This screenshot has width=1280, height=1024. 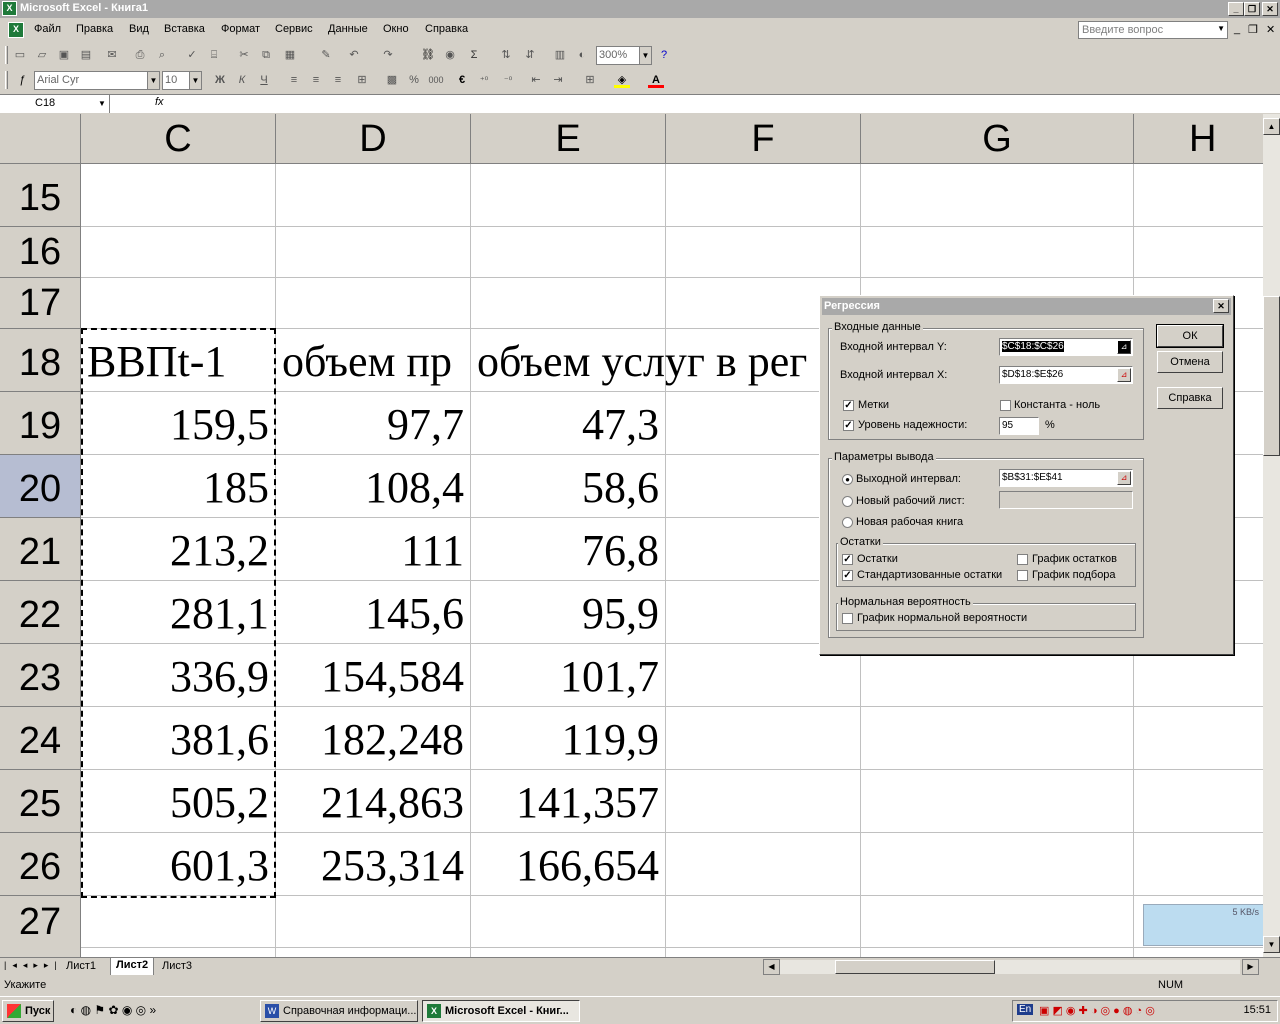 What do you see at coordinates (1010, 967) in the screenshot?
I see `horizontal-scrollbar` at bounding box center [1010, 967].